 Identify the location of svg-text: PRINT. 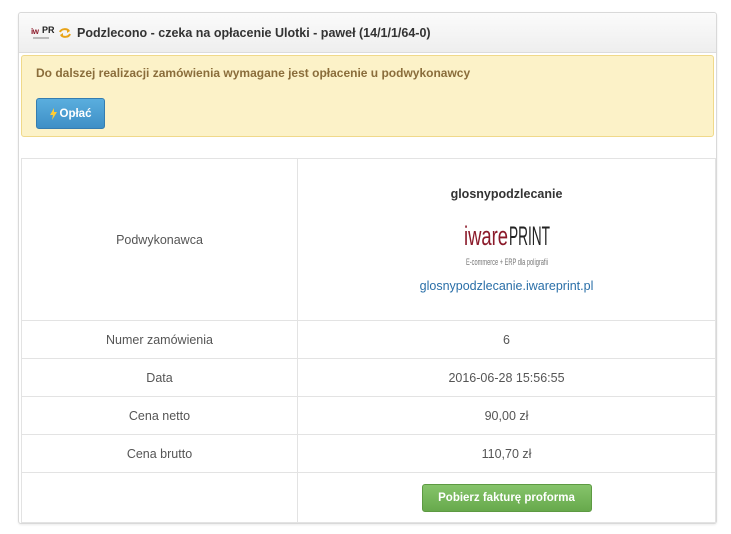
(529, 236).